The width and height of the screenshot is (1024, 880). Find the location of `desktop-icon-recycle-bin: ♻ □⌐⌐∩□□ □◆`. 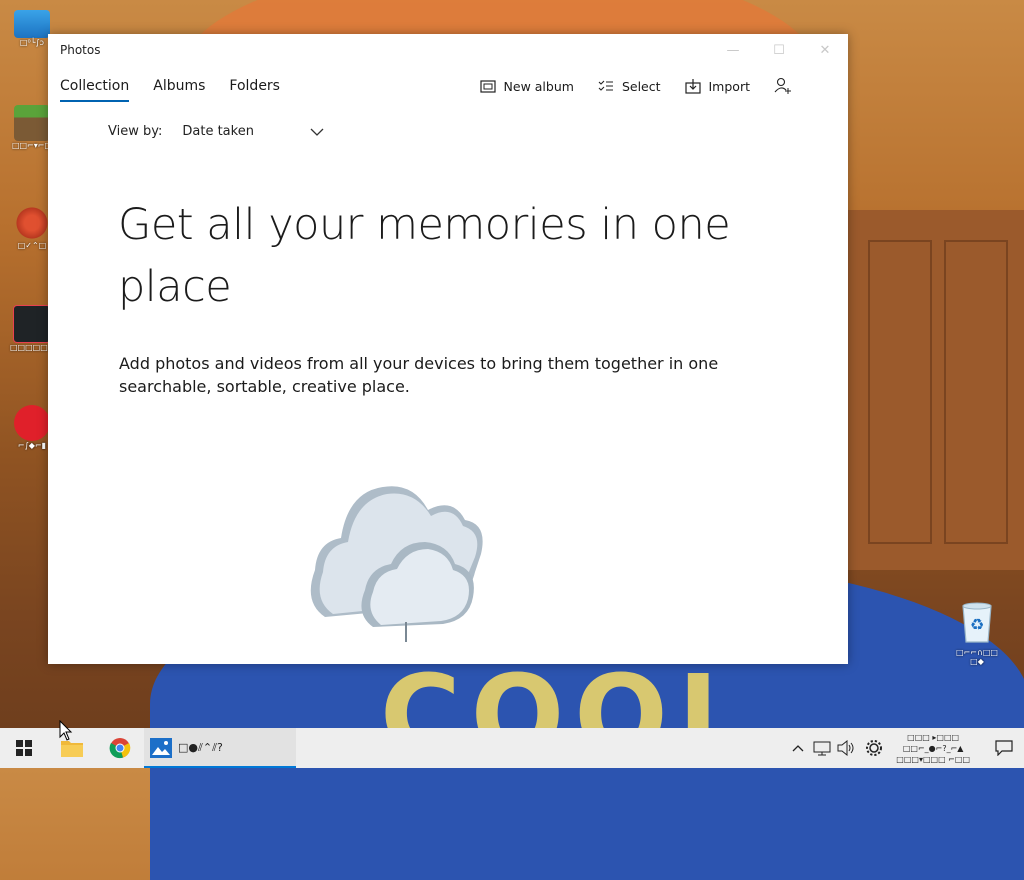

desktop-icon-recycle-bin: ♻ □⌐⌐∩□□ □◆ is located at coordinates (977, 633).